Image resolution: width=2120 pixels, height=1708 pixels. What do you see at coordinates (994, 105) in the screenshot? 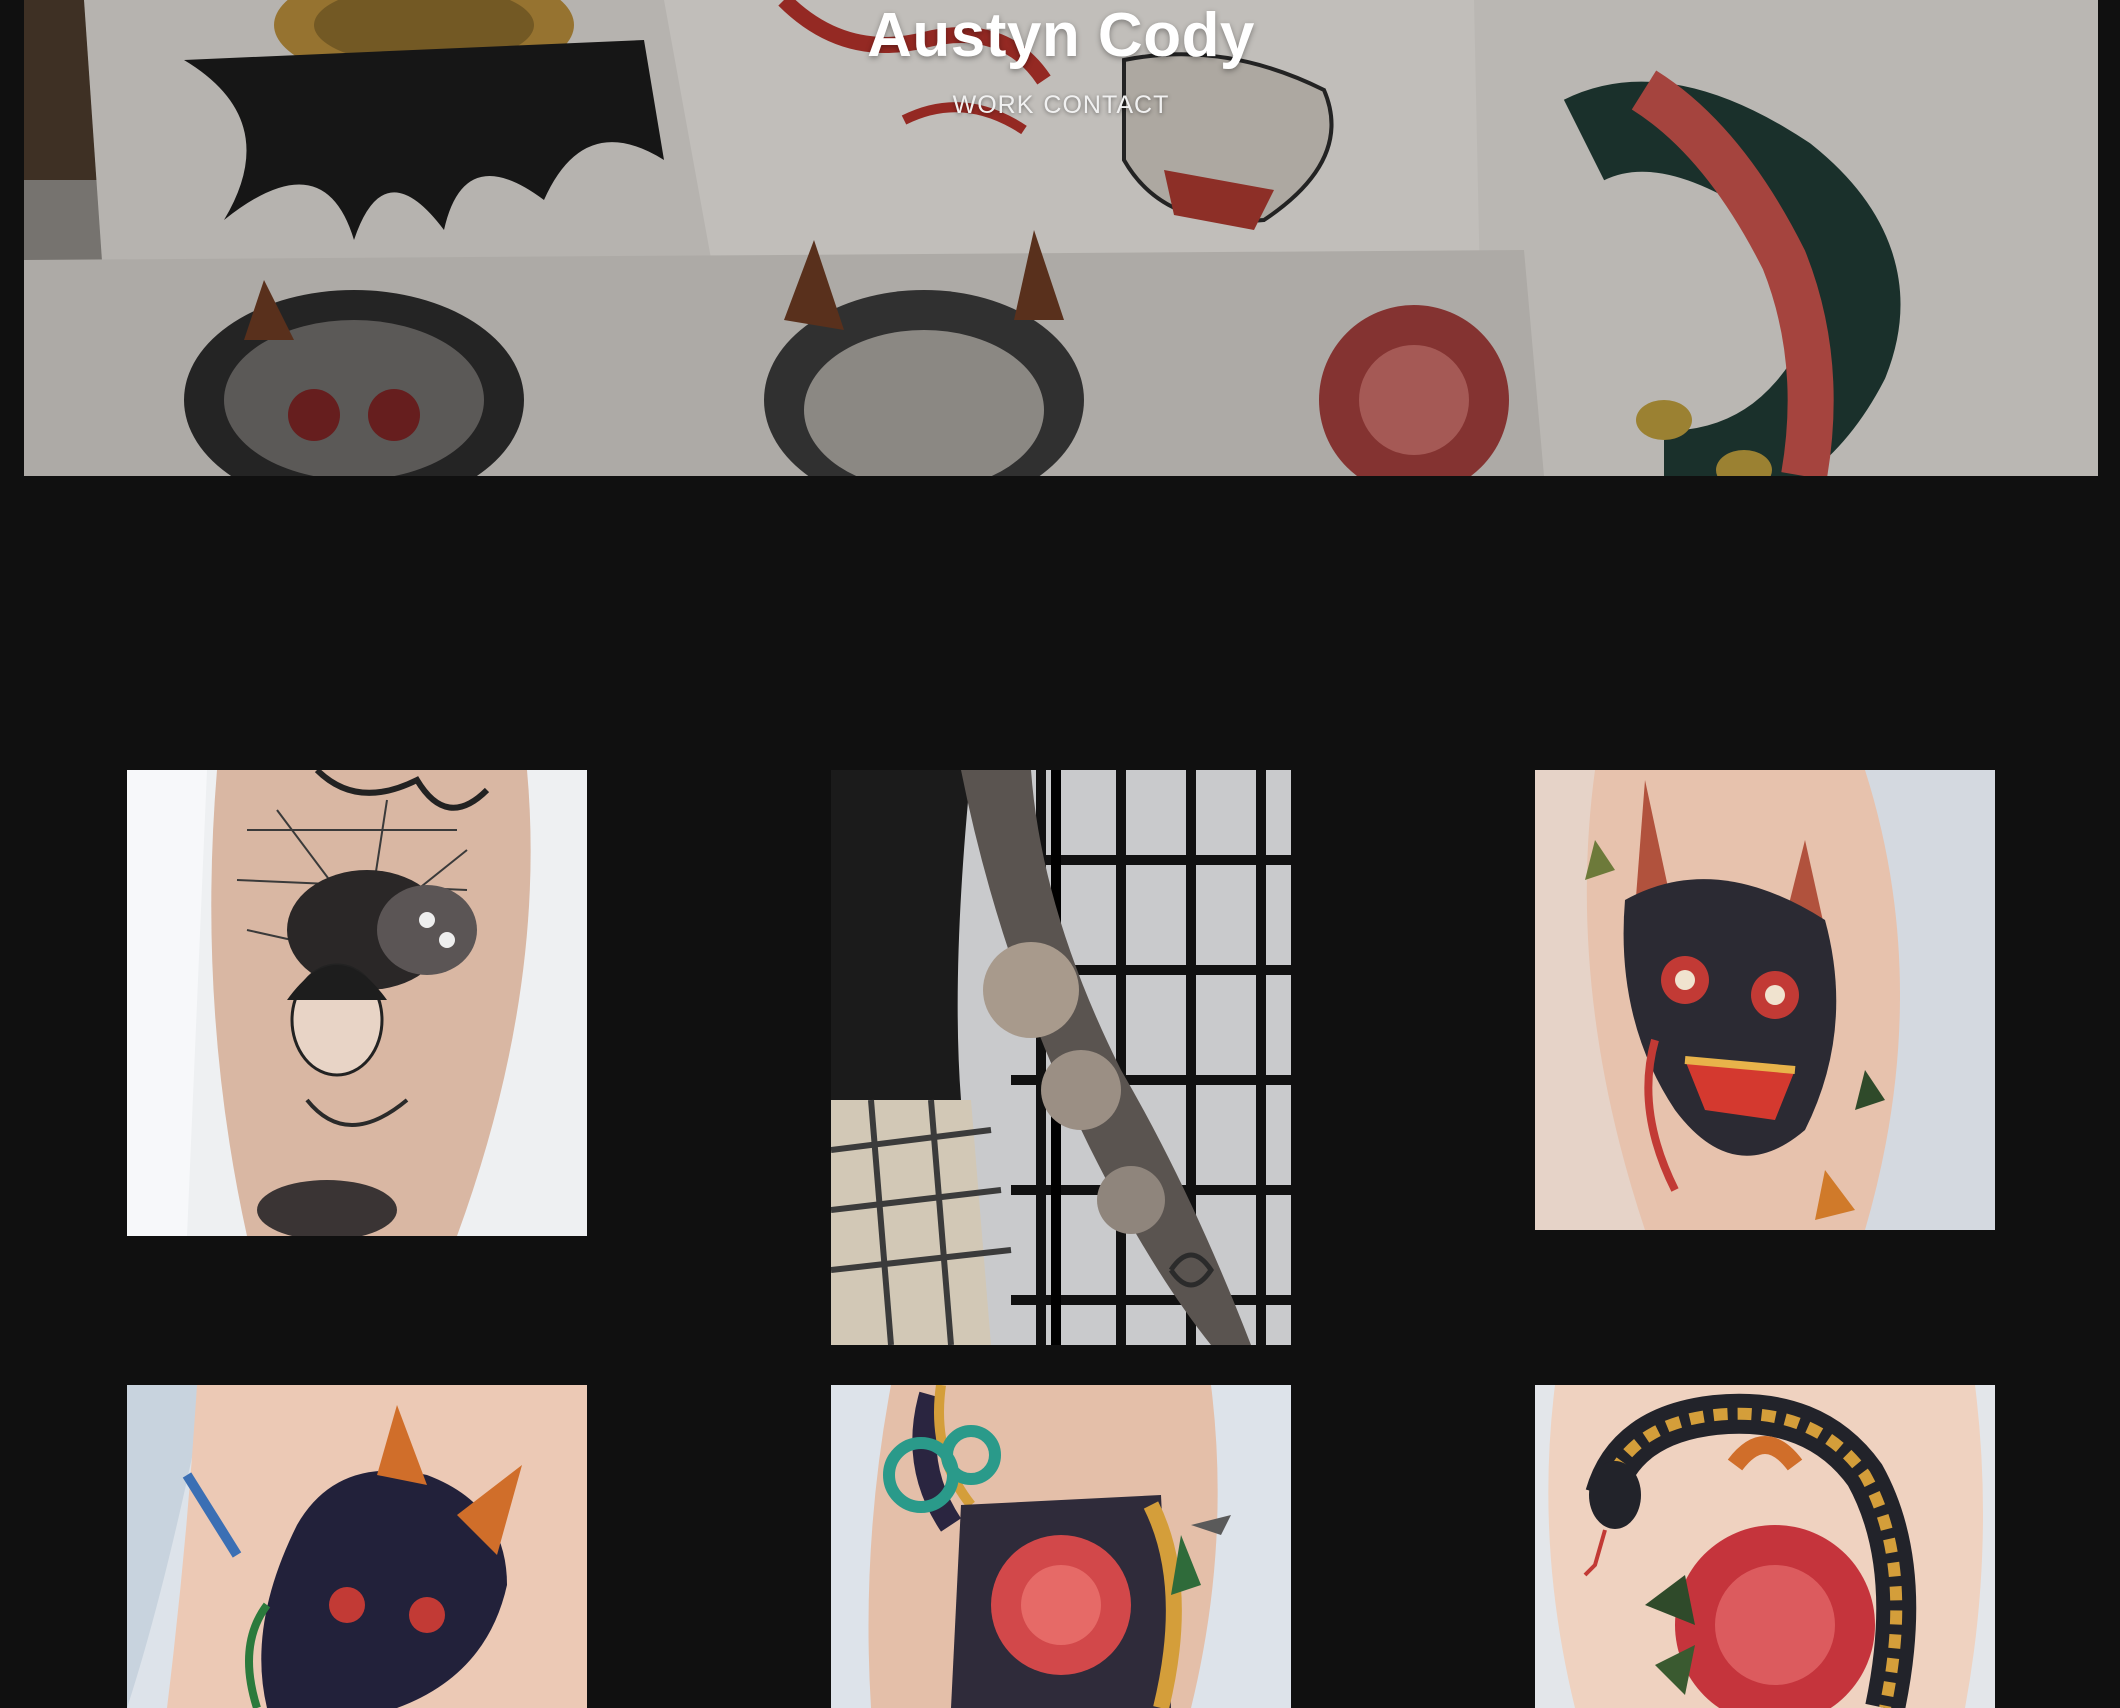
I see `nav-link-work: WORK` at bounding box center [994, 105].